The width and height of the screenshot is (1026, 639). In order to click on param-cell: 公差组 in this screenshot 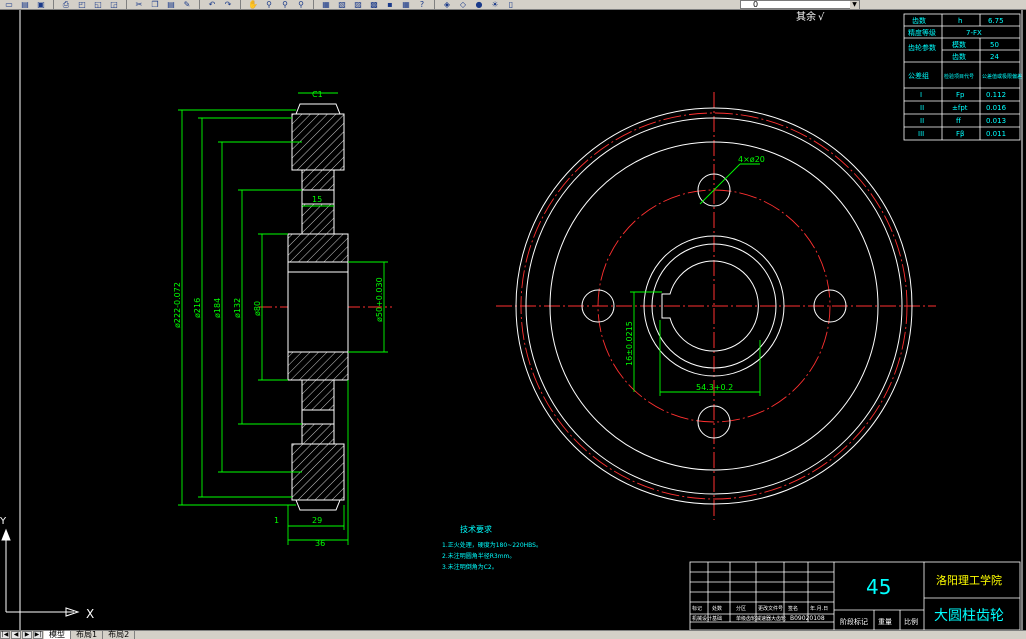, I will do `click(918, 75)`.